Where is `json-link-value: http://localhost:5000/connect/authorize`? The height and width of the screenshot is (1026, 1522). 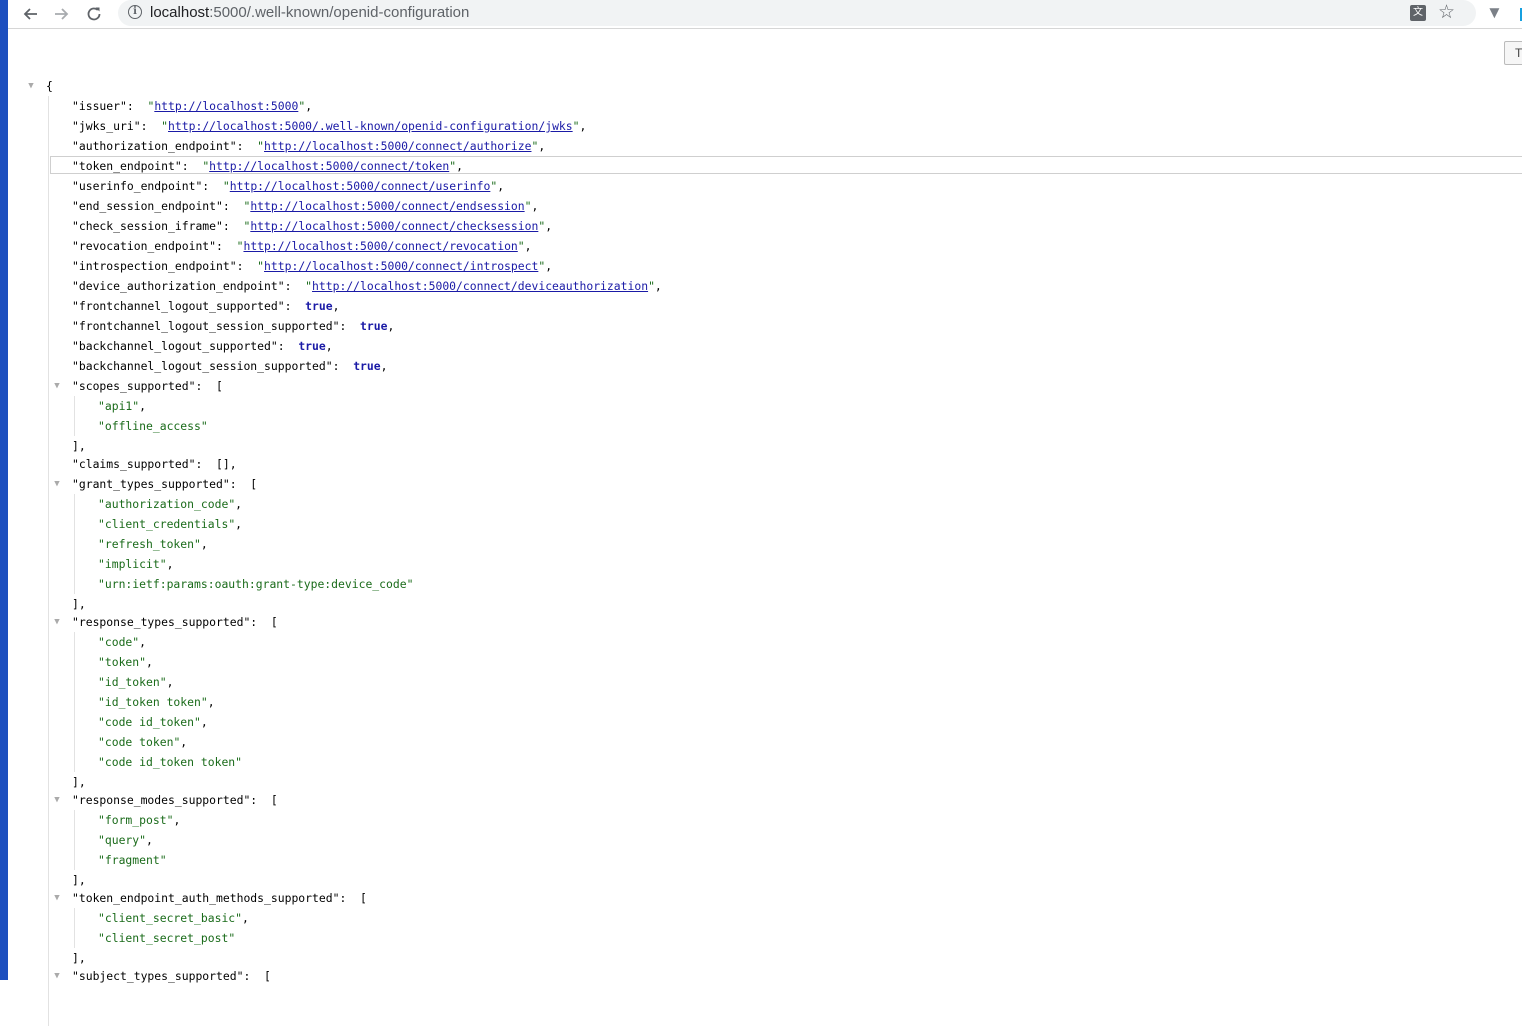
json-link-value: http://localhost:5000/connect/authorize is located at coordinates (397, 146).